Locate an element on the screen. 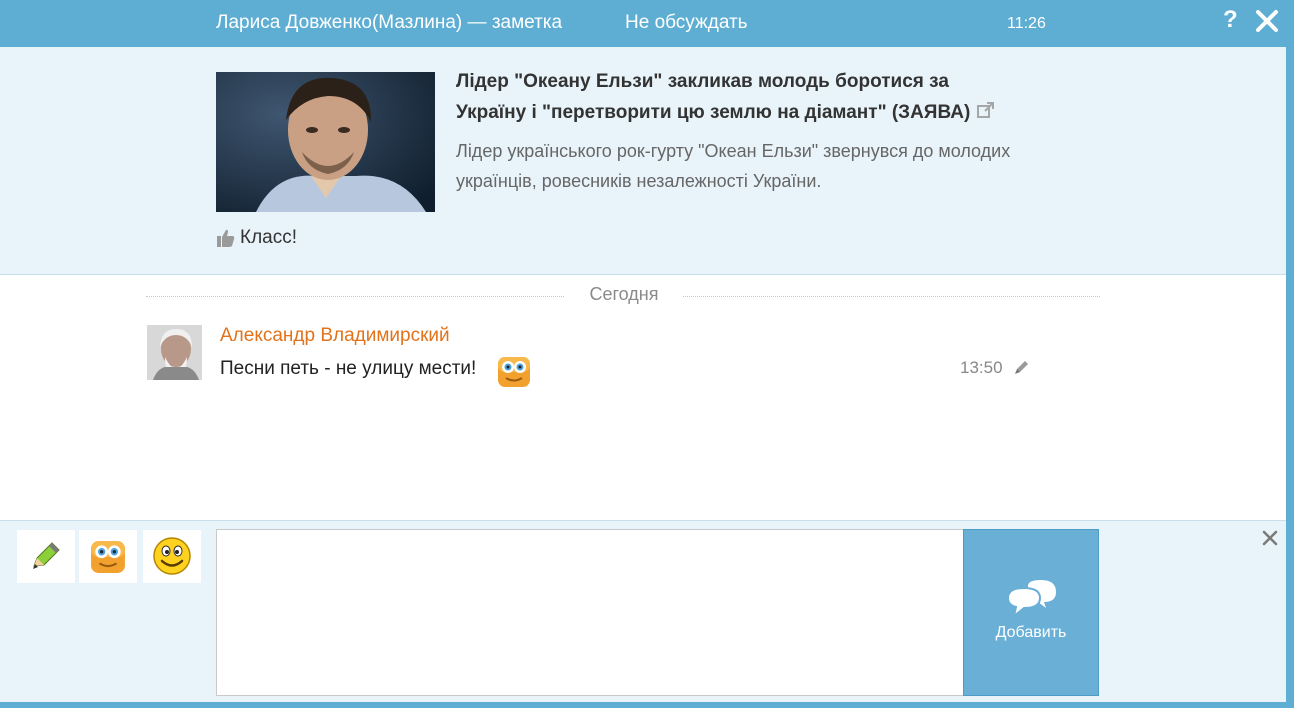  window-bottom-border is located at coordinates (647, 705).